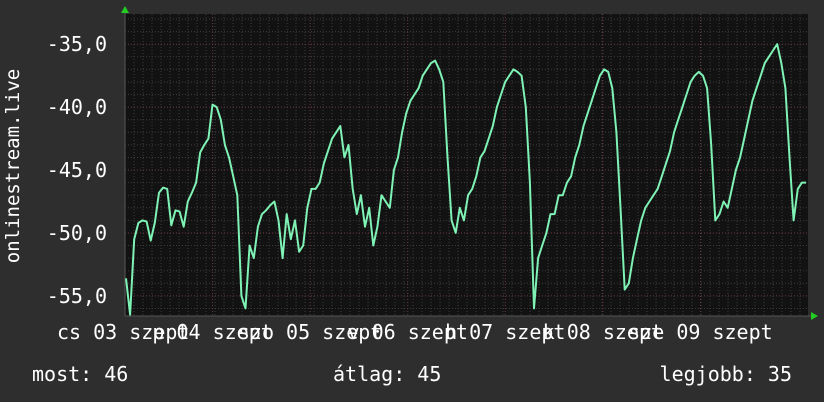 This screenshot has width=824, height=402. Describe the element at coordinates (77, 296) in the screenshot. I see `y-tick-label: -55,0` at that location.